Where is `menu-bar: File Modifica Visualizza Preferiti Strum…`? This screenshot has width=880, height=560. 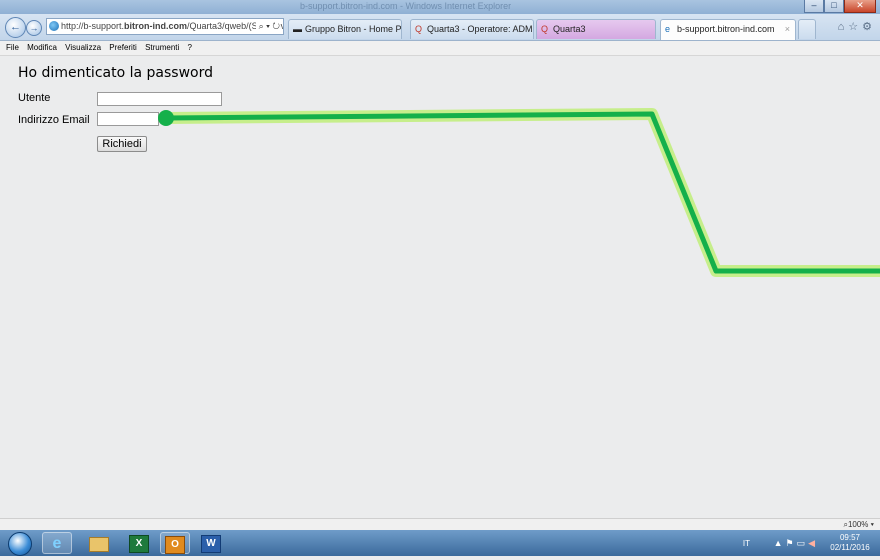
menu-bar: File Modifica Visualizza Preferiti Strum… is located at coordinates (440, 48).